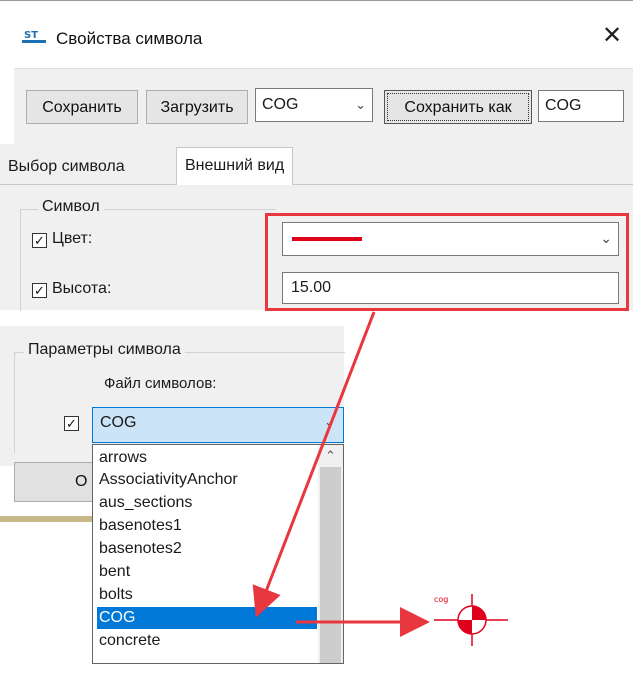 The image size is (633, 673). I want to click on window-title: Свойства символа, so click(129, 38).